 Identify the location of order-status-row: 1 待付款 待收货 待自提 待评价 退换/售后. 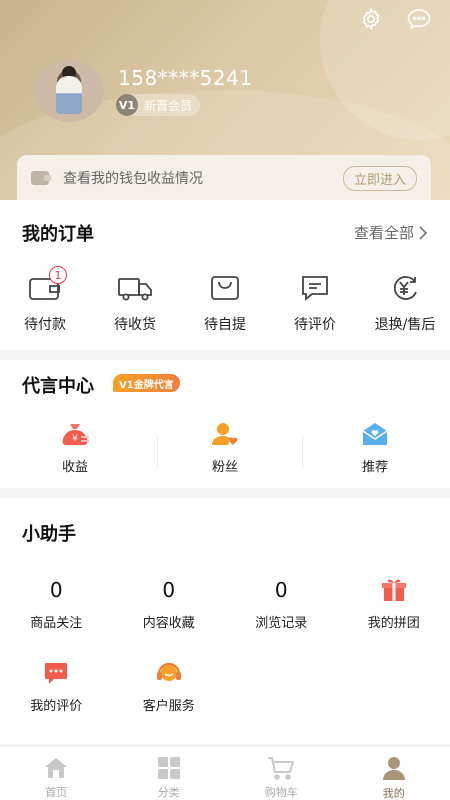
(225, 300).